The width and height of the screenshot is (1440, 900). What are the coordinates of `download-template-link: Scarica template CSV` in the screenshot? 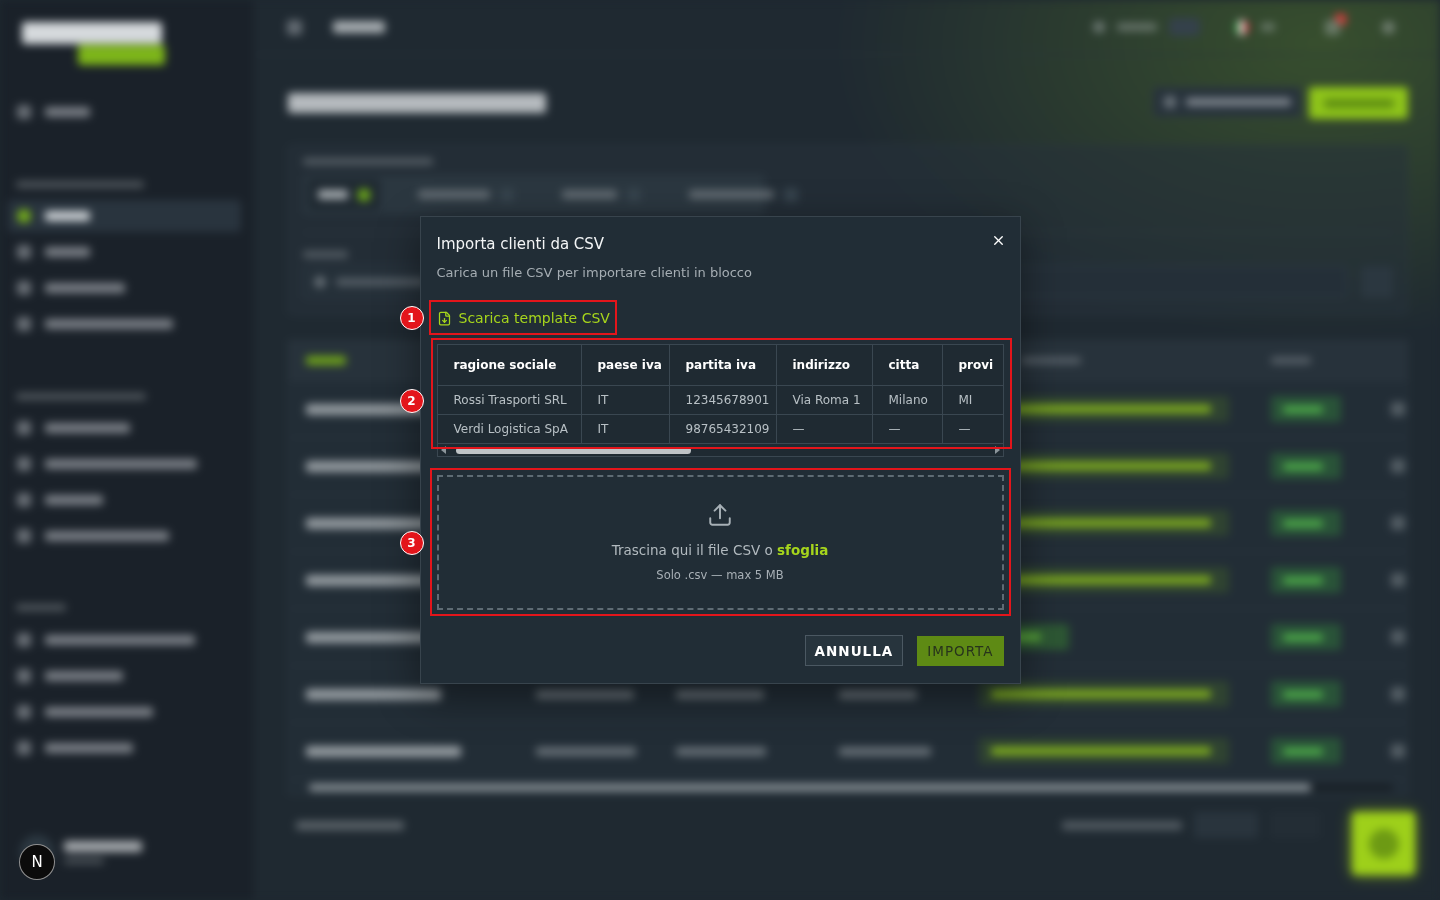 It's located at (523, 318).